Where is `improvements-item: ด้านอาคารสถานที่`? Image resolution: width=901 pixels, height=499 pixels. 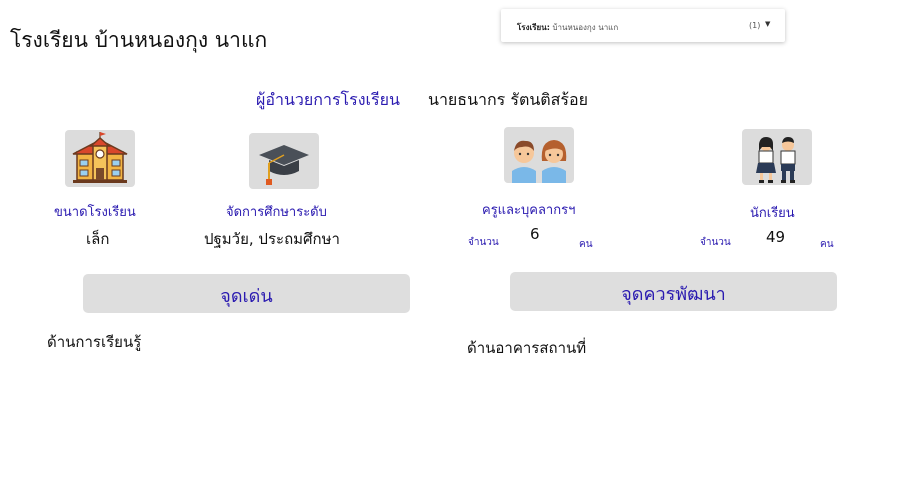
improvements-item: ด้านอาคารสถานที่ is located at coordinates (527, 348).